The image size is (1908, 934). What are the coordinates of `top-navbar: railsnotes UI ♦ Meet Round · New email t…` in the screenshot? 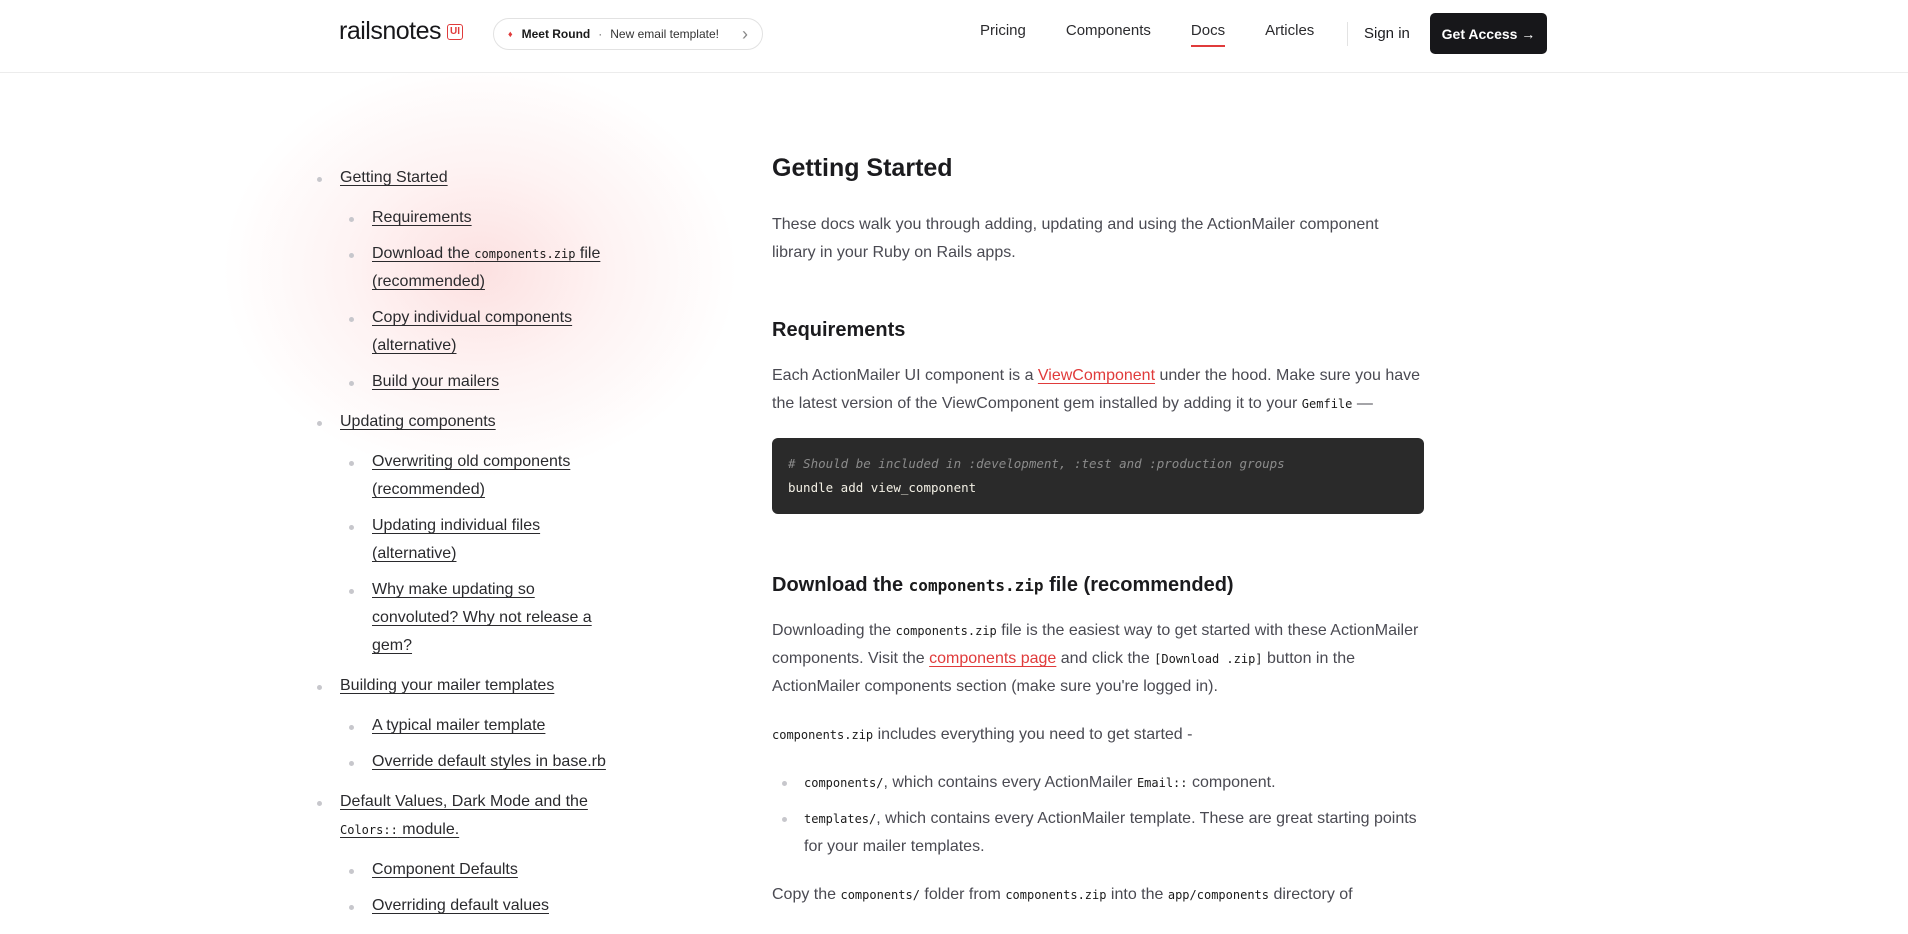 It's located at (954, 36).